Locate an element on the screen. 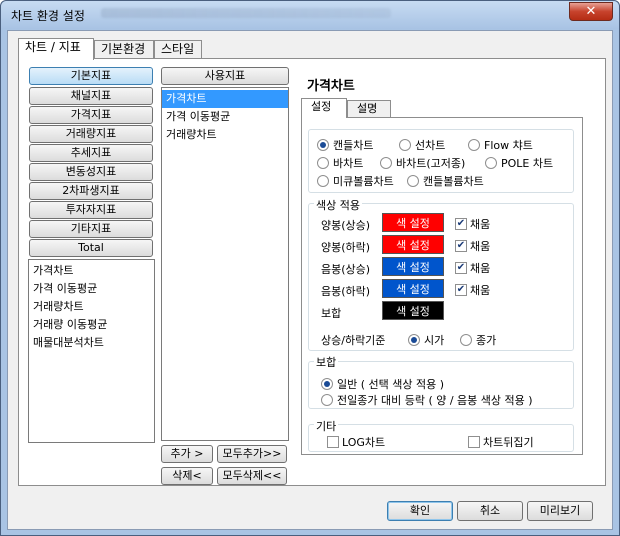 The height and width of the screenshot is (536, 620). title-bar: 차트 환경 설정 ✕ is located at coordinates (310, 15).